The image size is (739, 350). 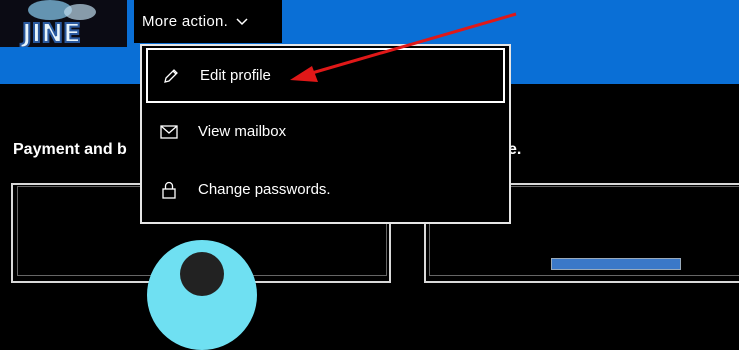 What do you see at coordinates (171, 76) in the screenshot?
I see `pencil-icon` at bounding box center [171, 76].